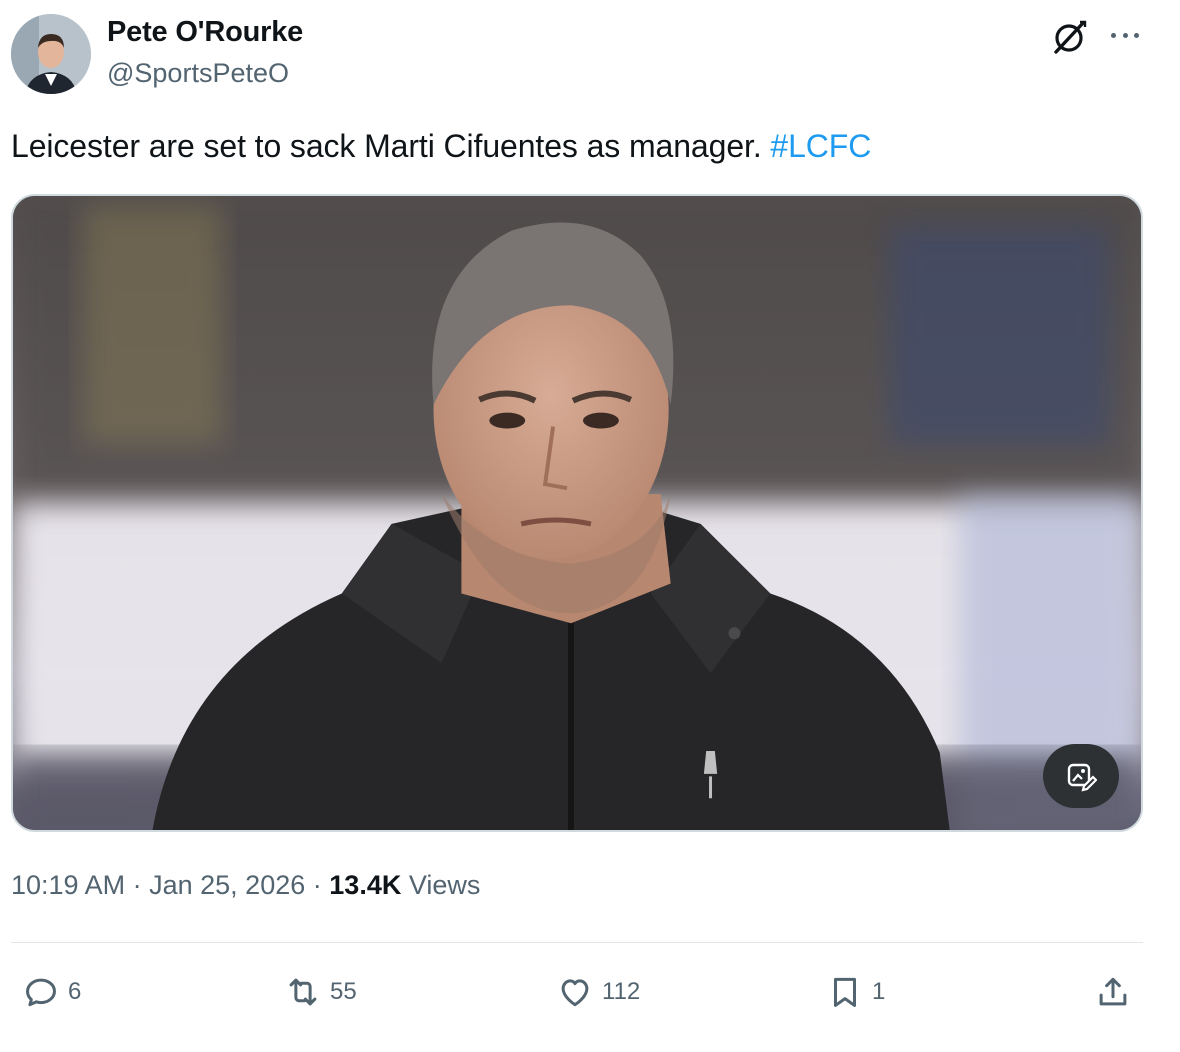  I want to click on author-avatar, so click(51, 54).